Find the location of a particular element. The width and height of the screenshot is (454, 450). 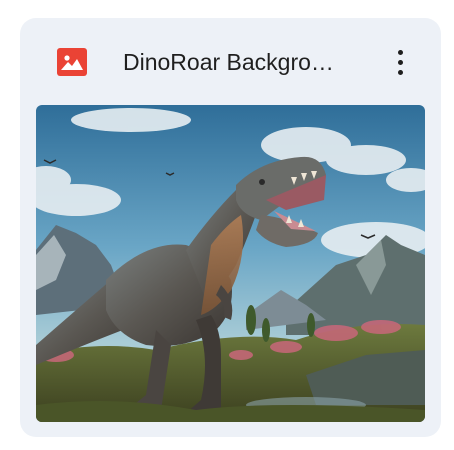

more-vert-icon is located at coordinates (400, 52).